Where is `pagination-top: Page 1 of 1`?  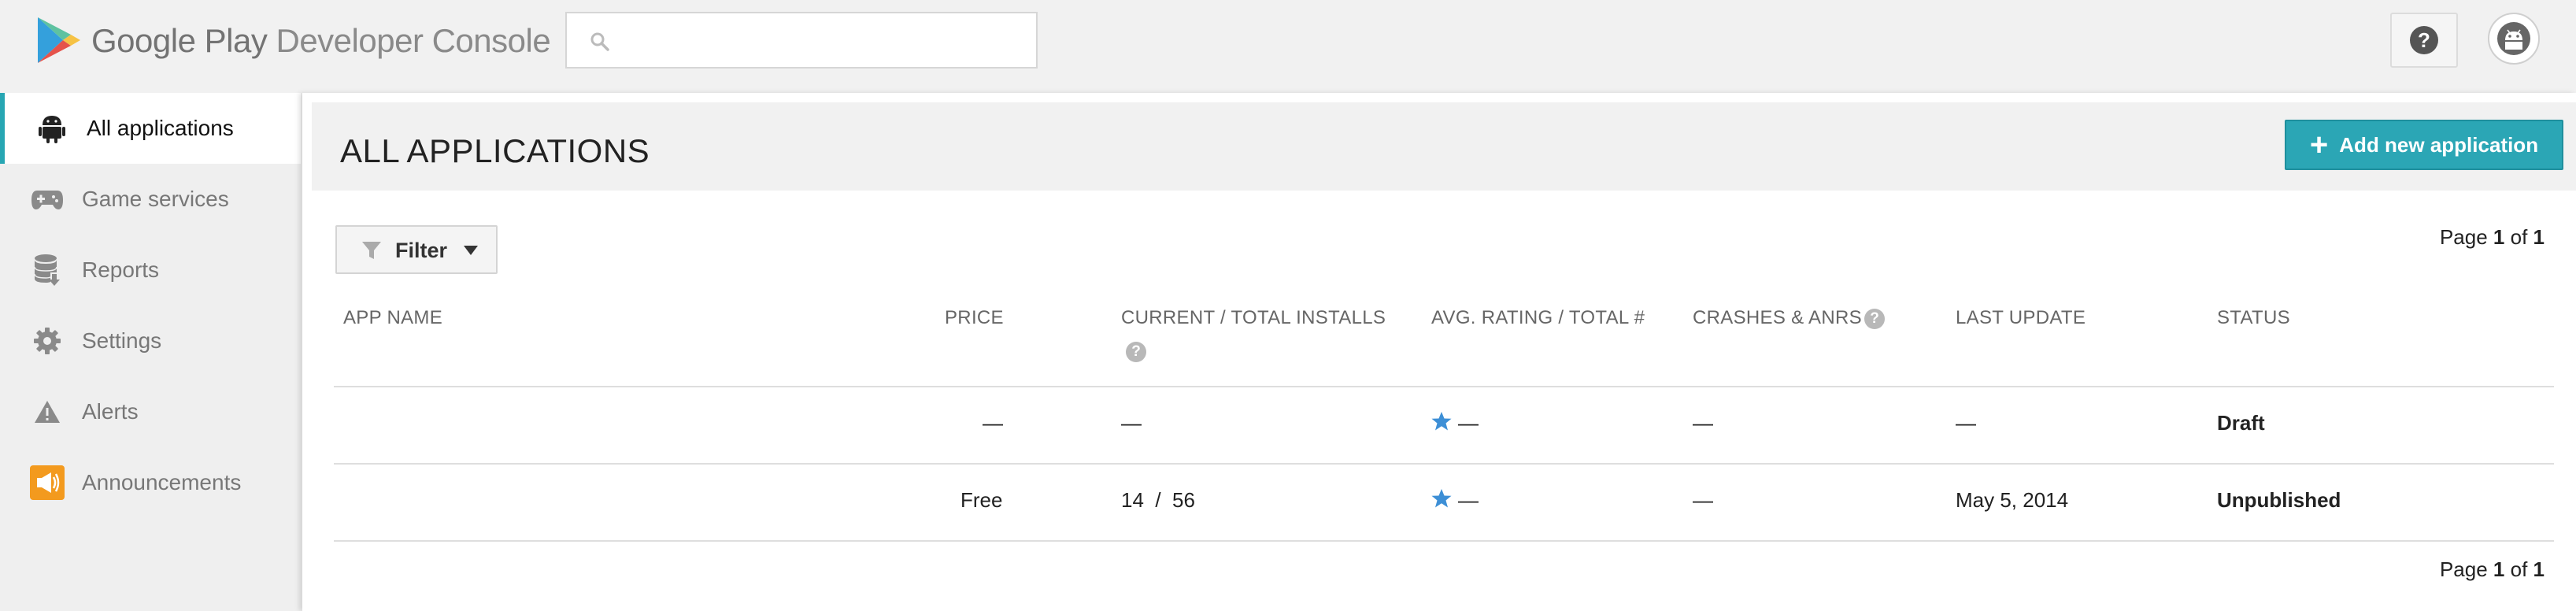 pagination-top: Page 1 of 1 is located at coordinates (2492, 237).